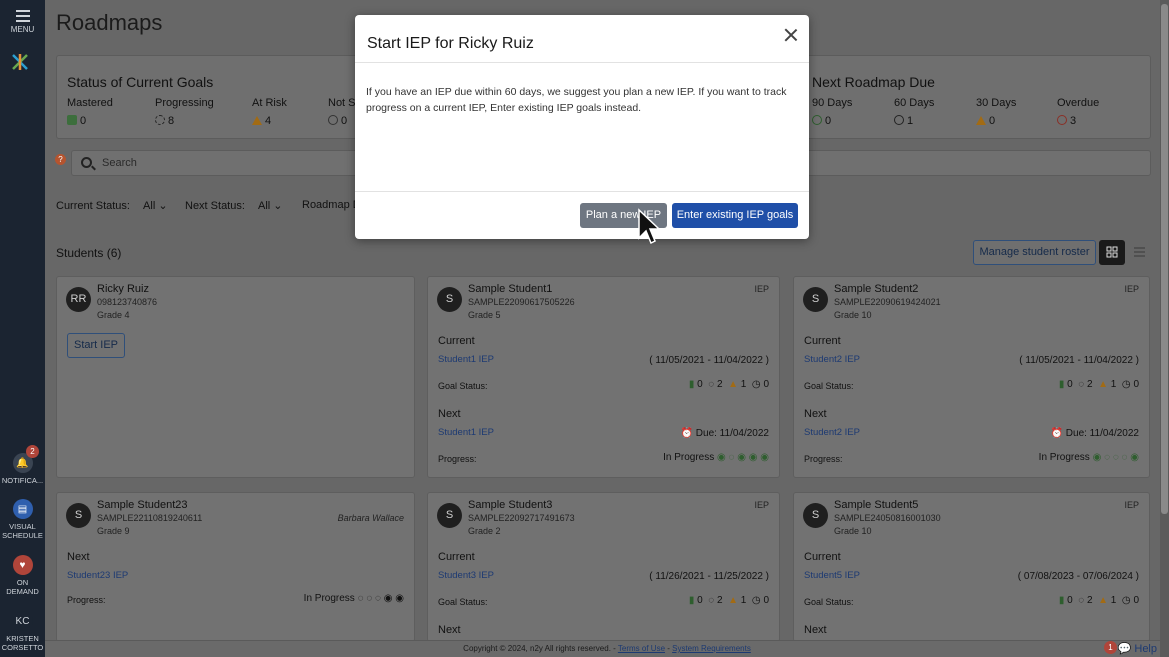 This screenshot has width=1169, height=657. What do you see at coordinates (22, 565) in the screenshot?
I see `heart-icon: ♥` at bounding box center [22, 565].